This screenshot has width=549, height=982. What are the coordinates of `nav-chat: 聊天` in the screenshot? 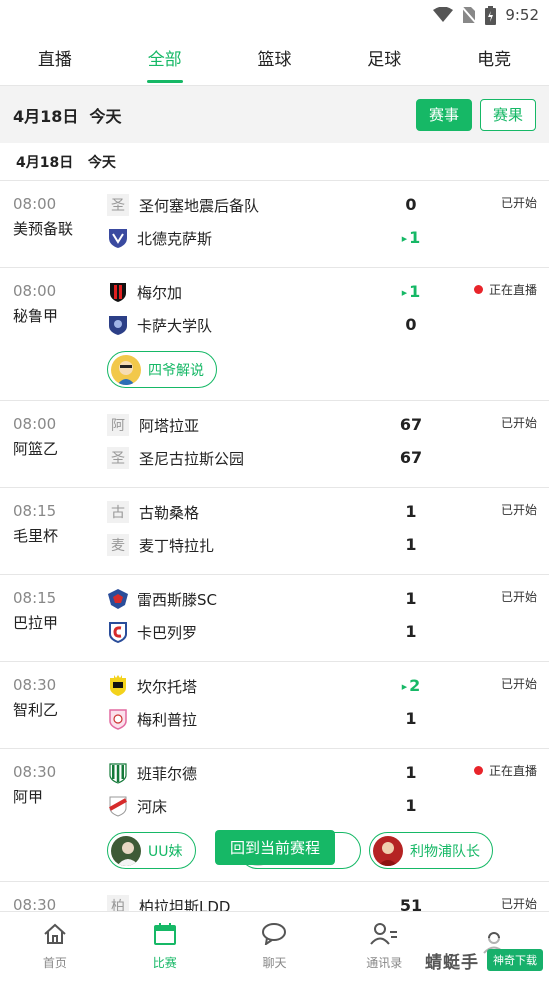 It's located at (275, 947).